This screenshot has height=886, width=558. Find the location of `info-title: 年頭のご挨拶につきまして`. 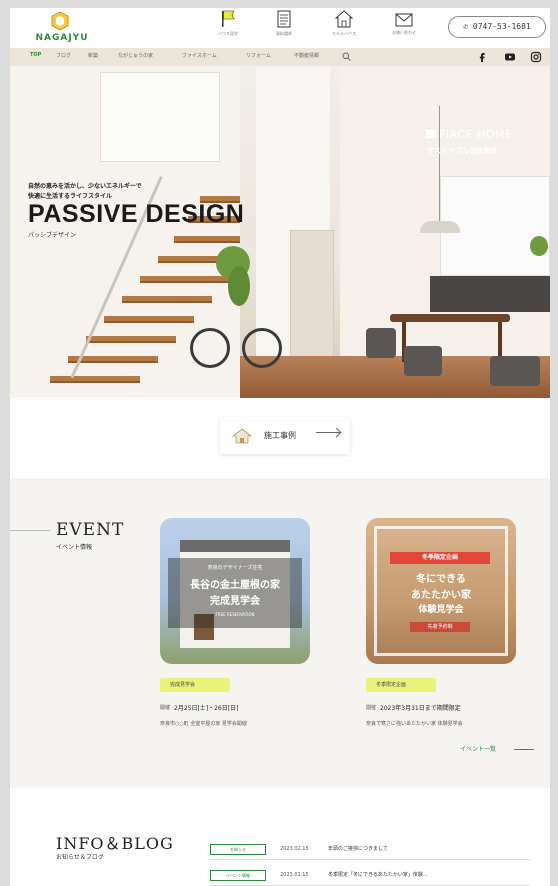

info-title: 年頭のご挨拶につきまして is located at coordinates (358, 848).